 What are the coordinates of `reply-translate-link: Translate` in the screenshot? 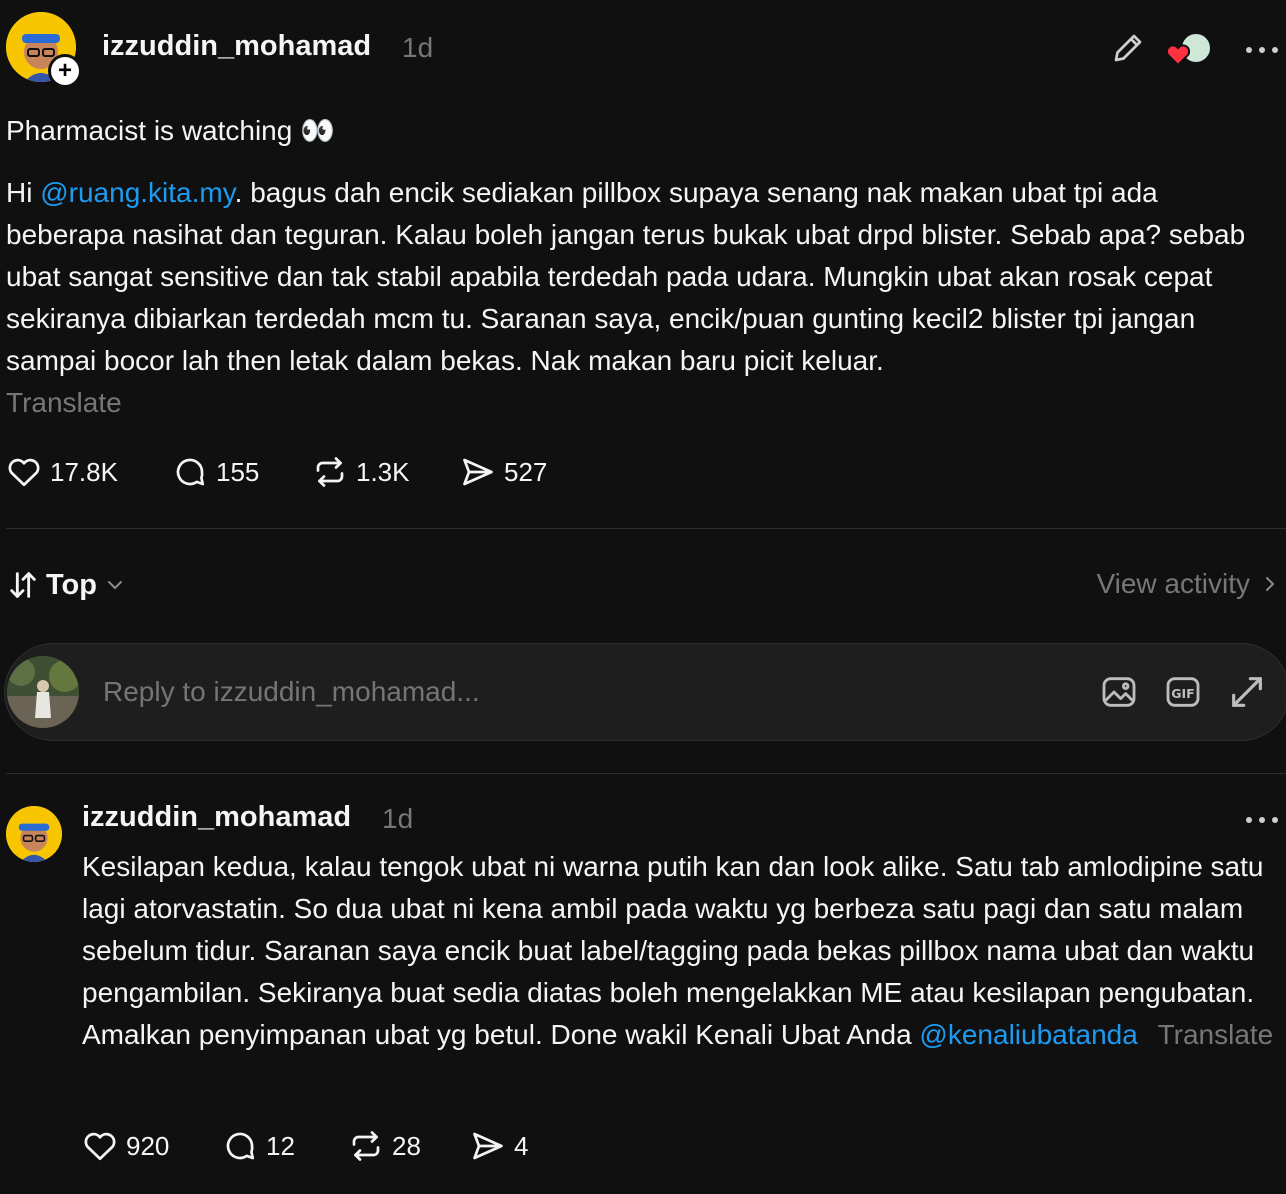 It's located at (1216, 1034).